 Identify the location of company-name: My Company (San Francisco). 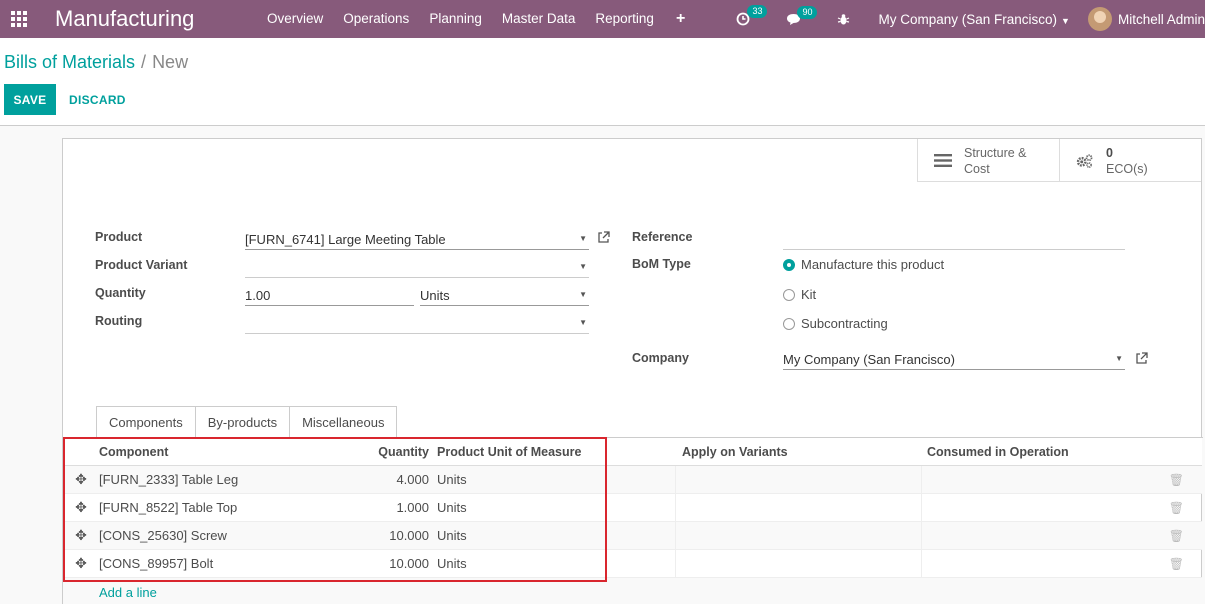
(968, 19).